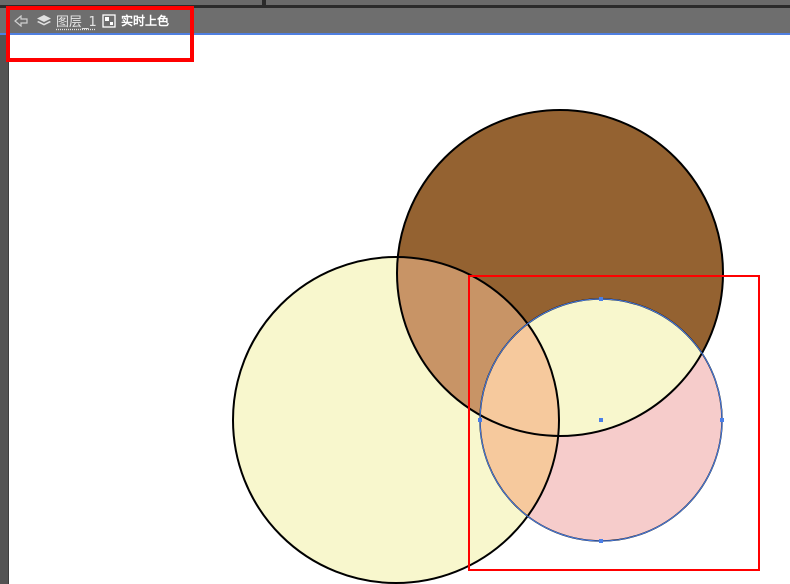 Image resolution: width=790 pixels, height=584 pixels. Describe the element at coordinates (100, 34) in the screenshot. I see `annotation-highlight-box` at that location.